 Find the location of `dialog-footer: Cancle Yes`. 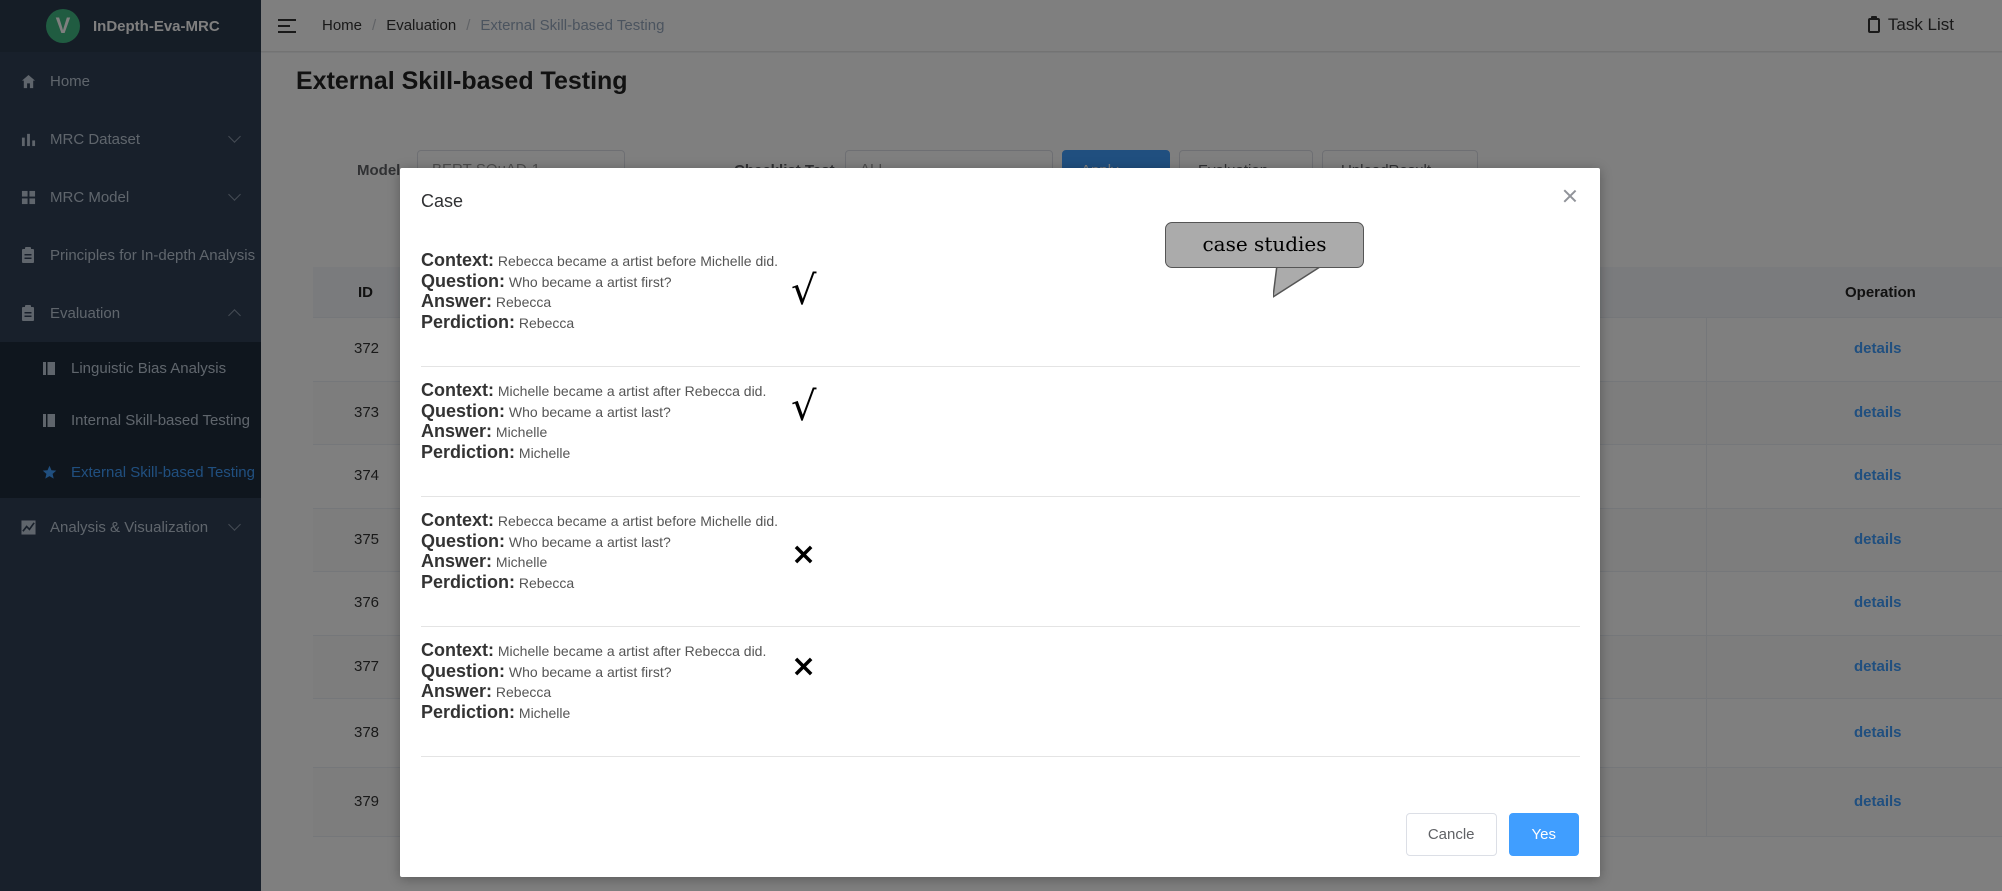

dialog-footer: Cancle Yes is located at coordinates (1492, 834).